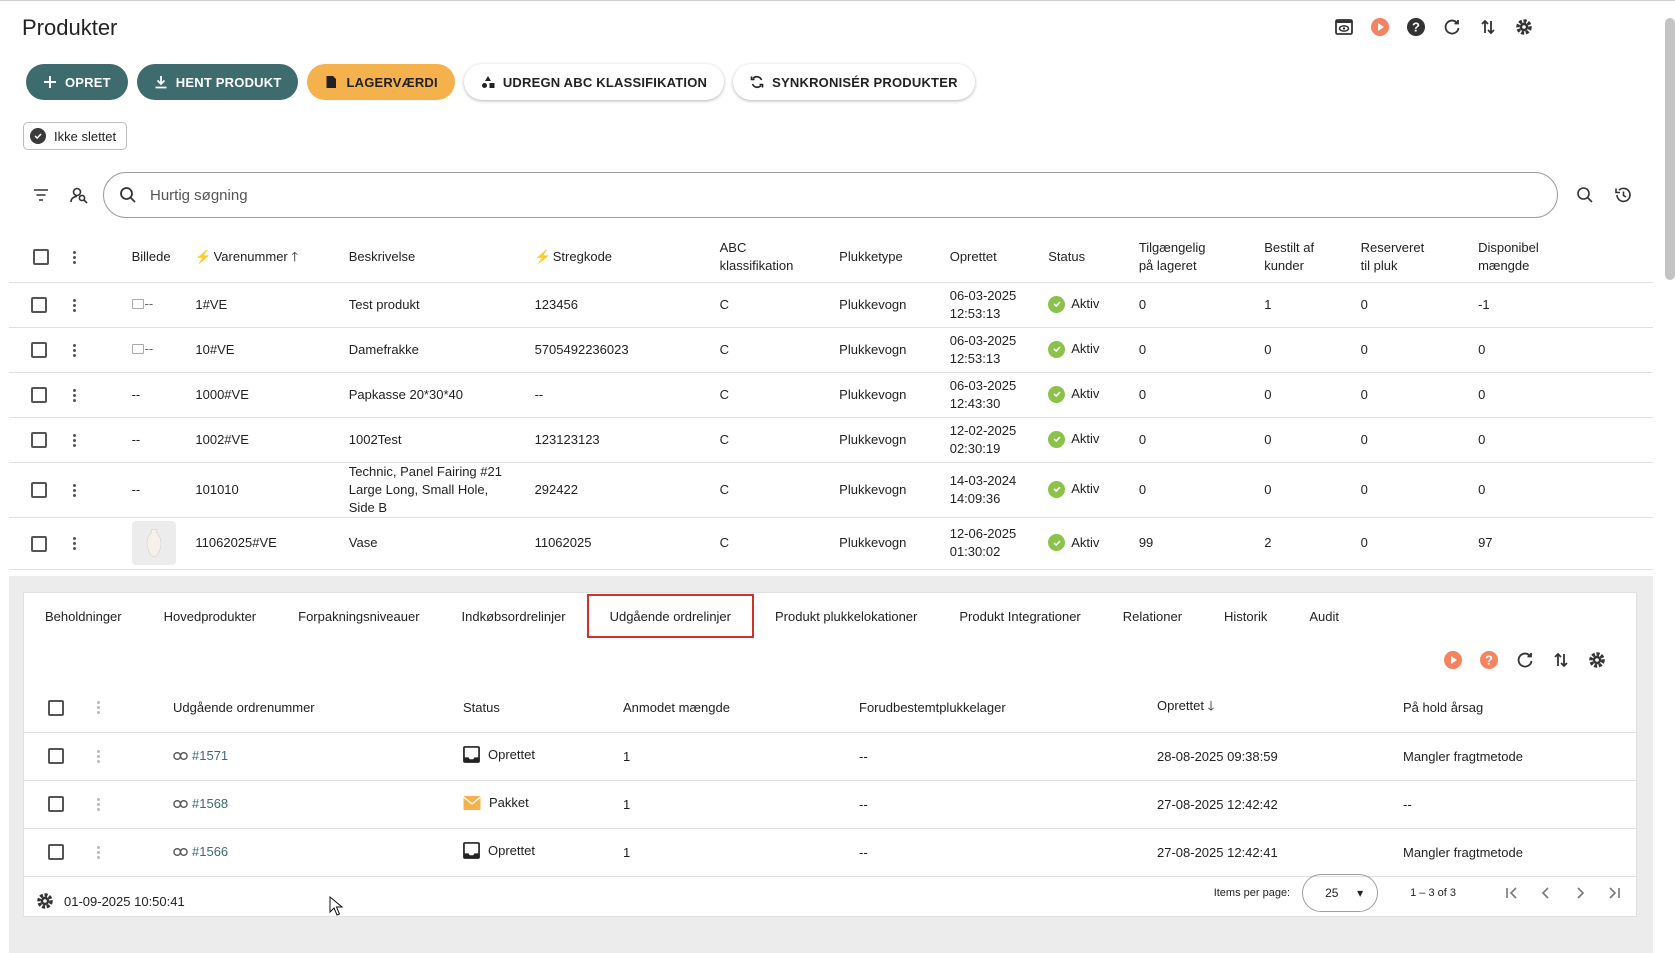 This screenshot has width=1675, height=953. Describe the element at coordinates (1152, 616) in the screenshot. I see `tab-relationer: Relationer` at that location.